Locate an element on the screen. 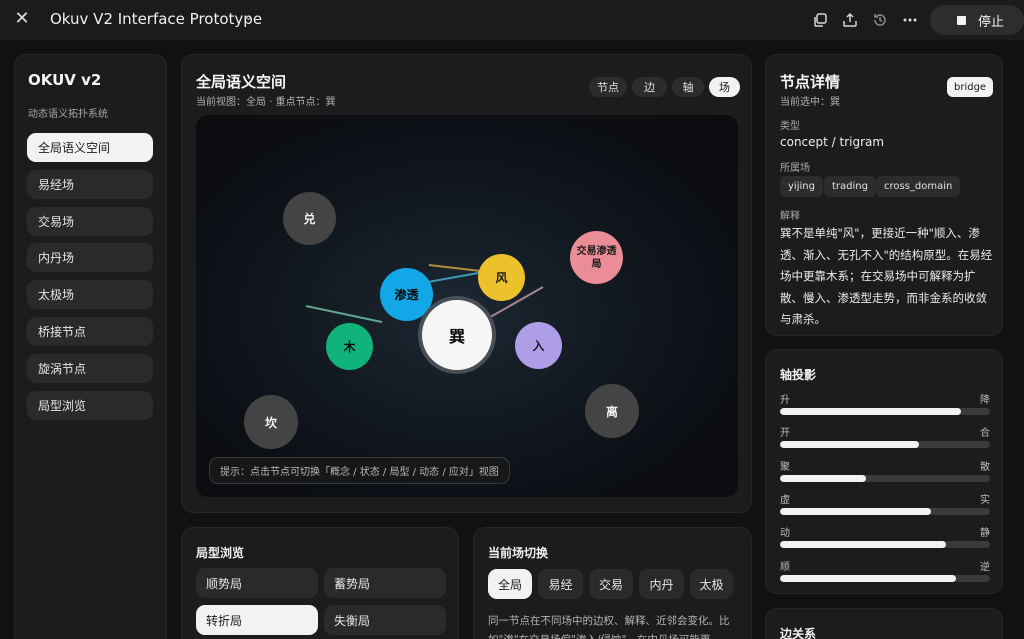  axis-left-label: 升 is located at coordinates (785, 400).